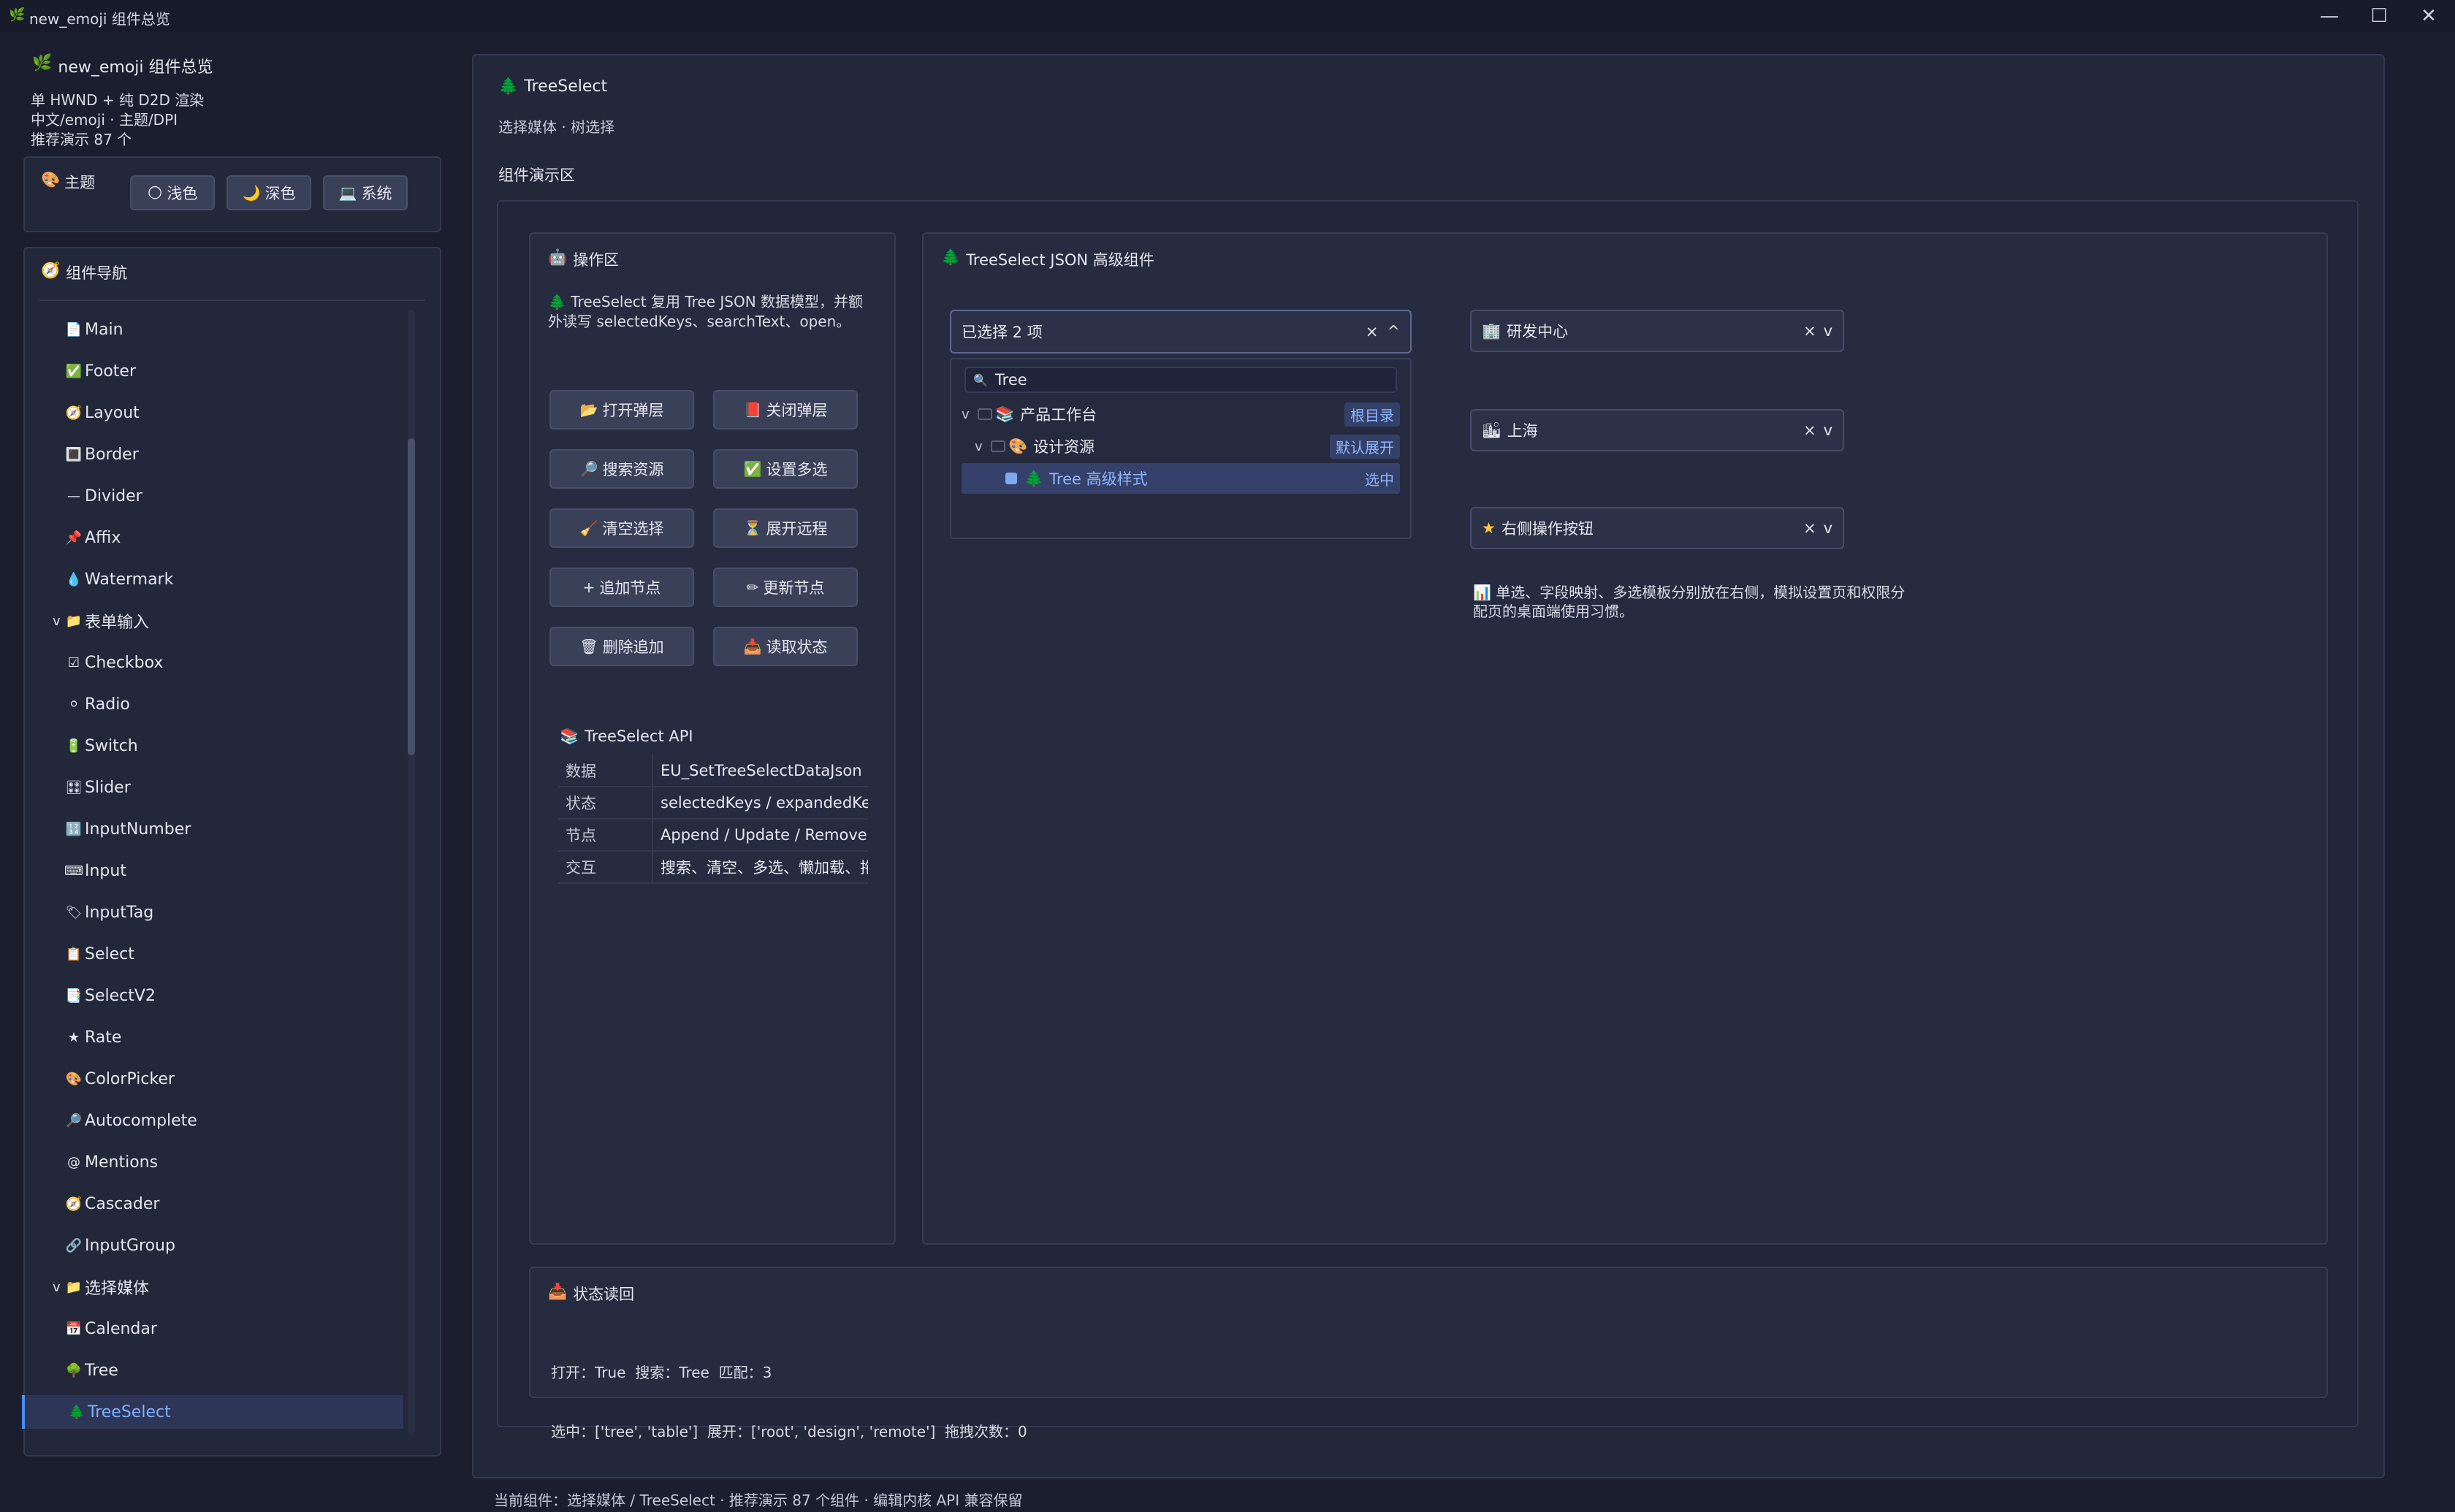 The image size is (2455, 1512). I want to click on sidebar-item: @ Mentions, so click(212, 1162).